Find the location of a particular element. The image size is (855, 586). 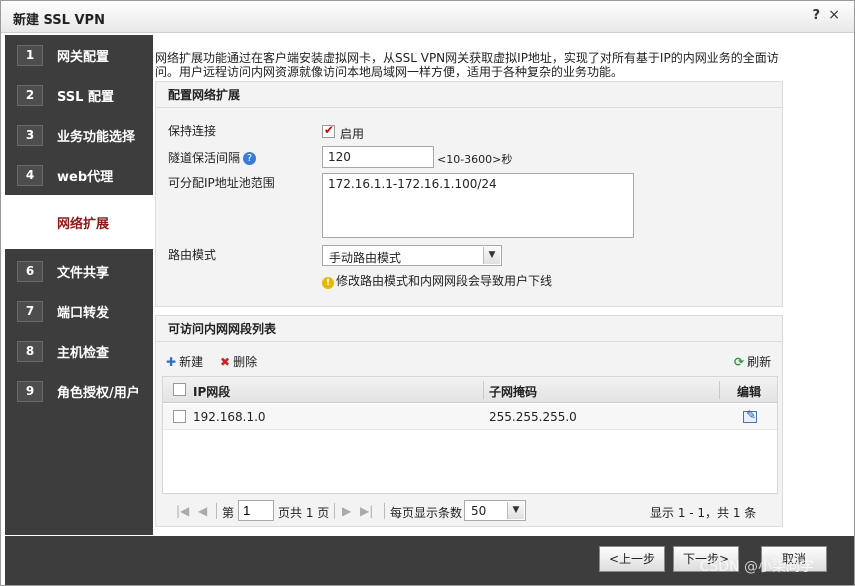

first-page-icon: |◀ is located at coordinates (182, 511).